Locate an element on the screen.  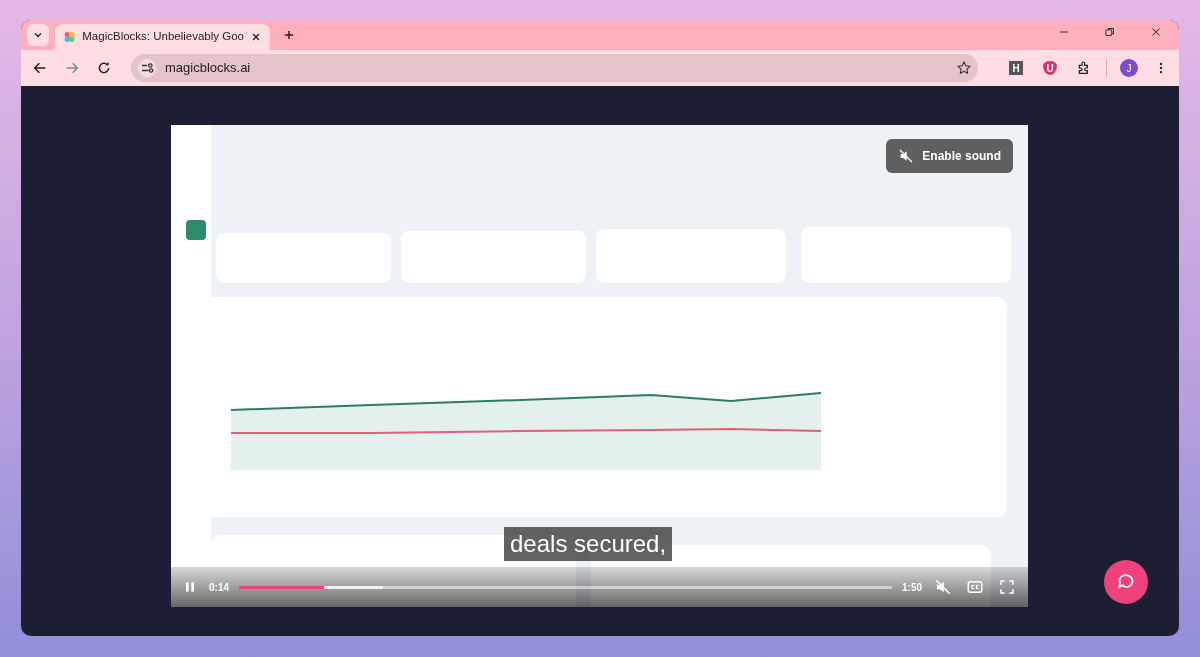
enable-sound-button: Enable sound is located at coordinates (949, 156).